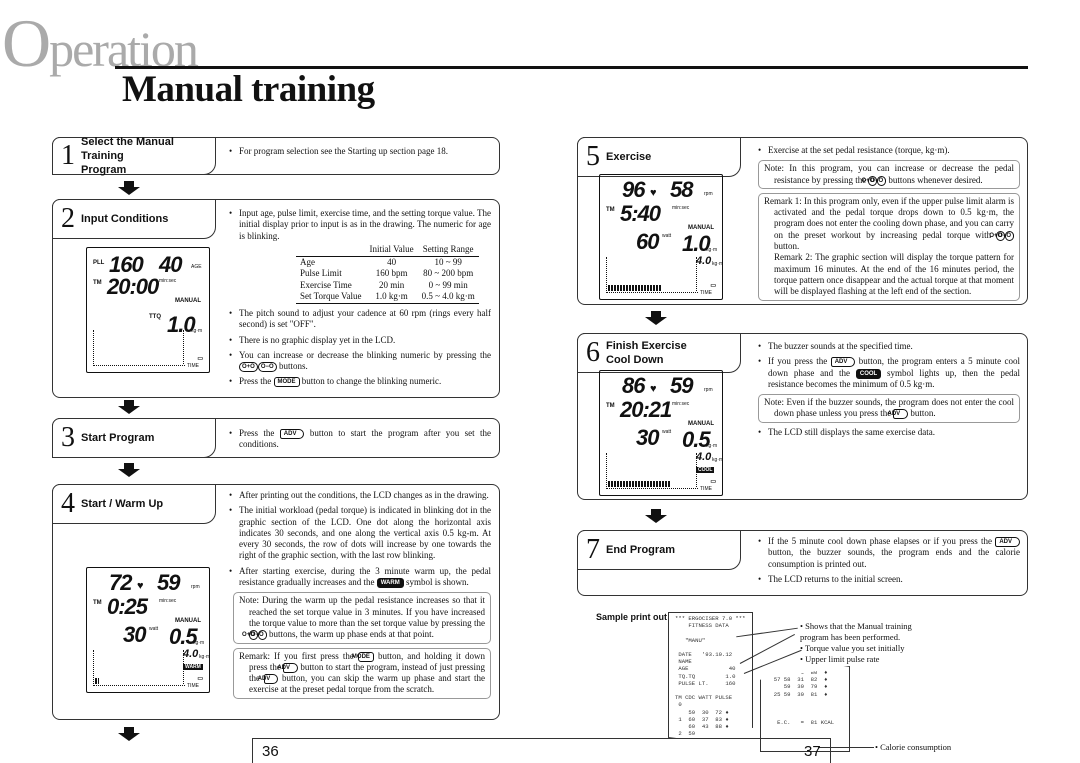 The height and width of the screenshot is (763, 1080). What do you see at coordinates (656, 318) in the screenshot?
I see `down-arrow-icon` at bounding box center [656, 318].